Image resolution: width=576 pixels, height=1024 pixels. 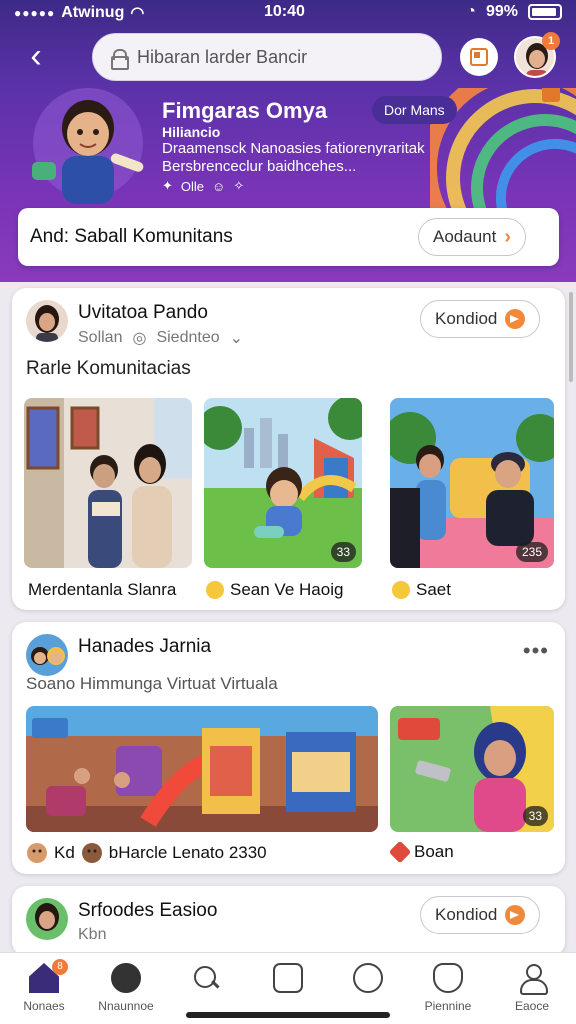 I want to click on status-time: 10:40, so click(x=284, y=11).